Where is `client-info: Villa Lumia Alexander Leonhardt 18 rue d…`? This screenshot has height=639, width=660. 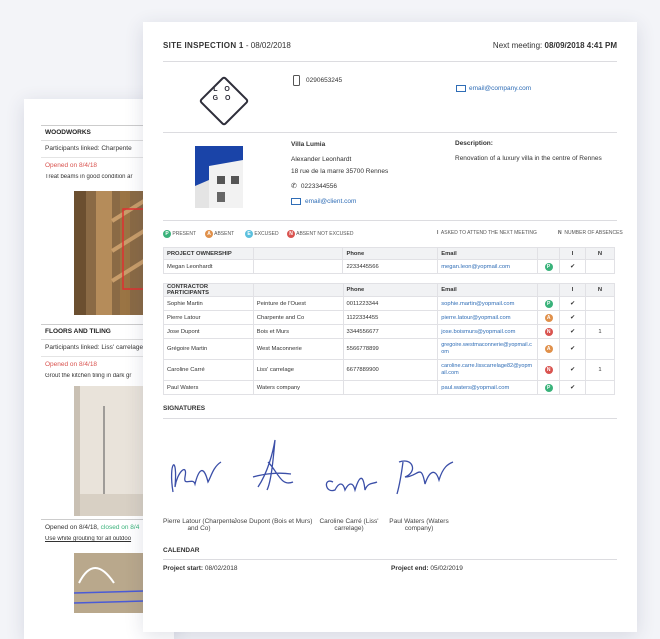 client-info: Villa Lumia Alexander Leonhardt 18 rue d… is located at coordinates (339, 173).